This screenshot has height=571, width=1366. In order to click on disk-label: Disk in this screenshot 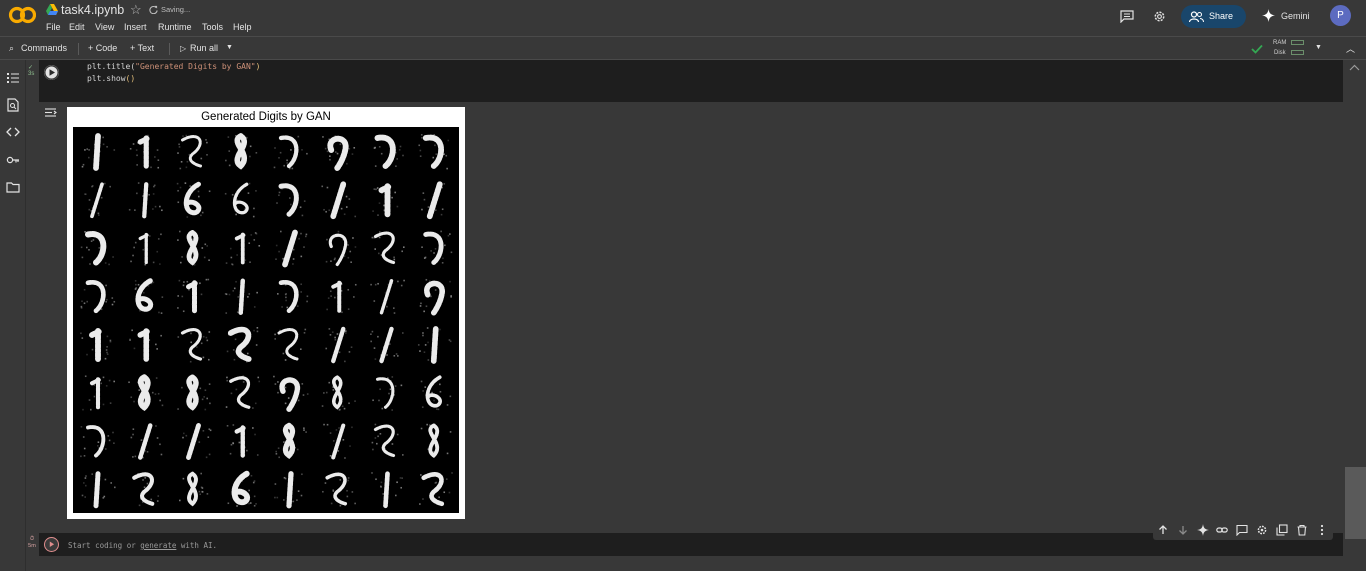, I will do `click(1280, 53)`.